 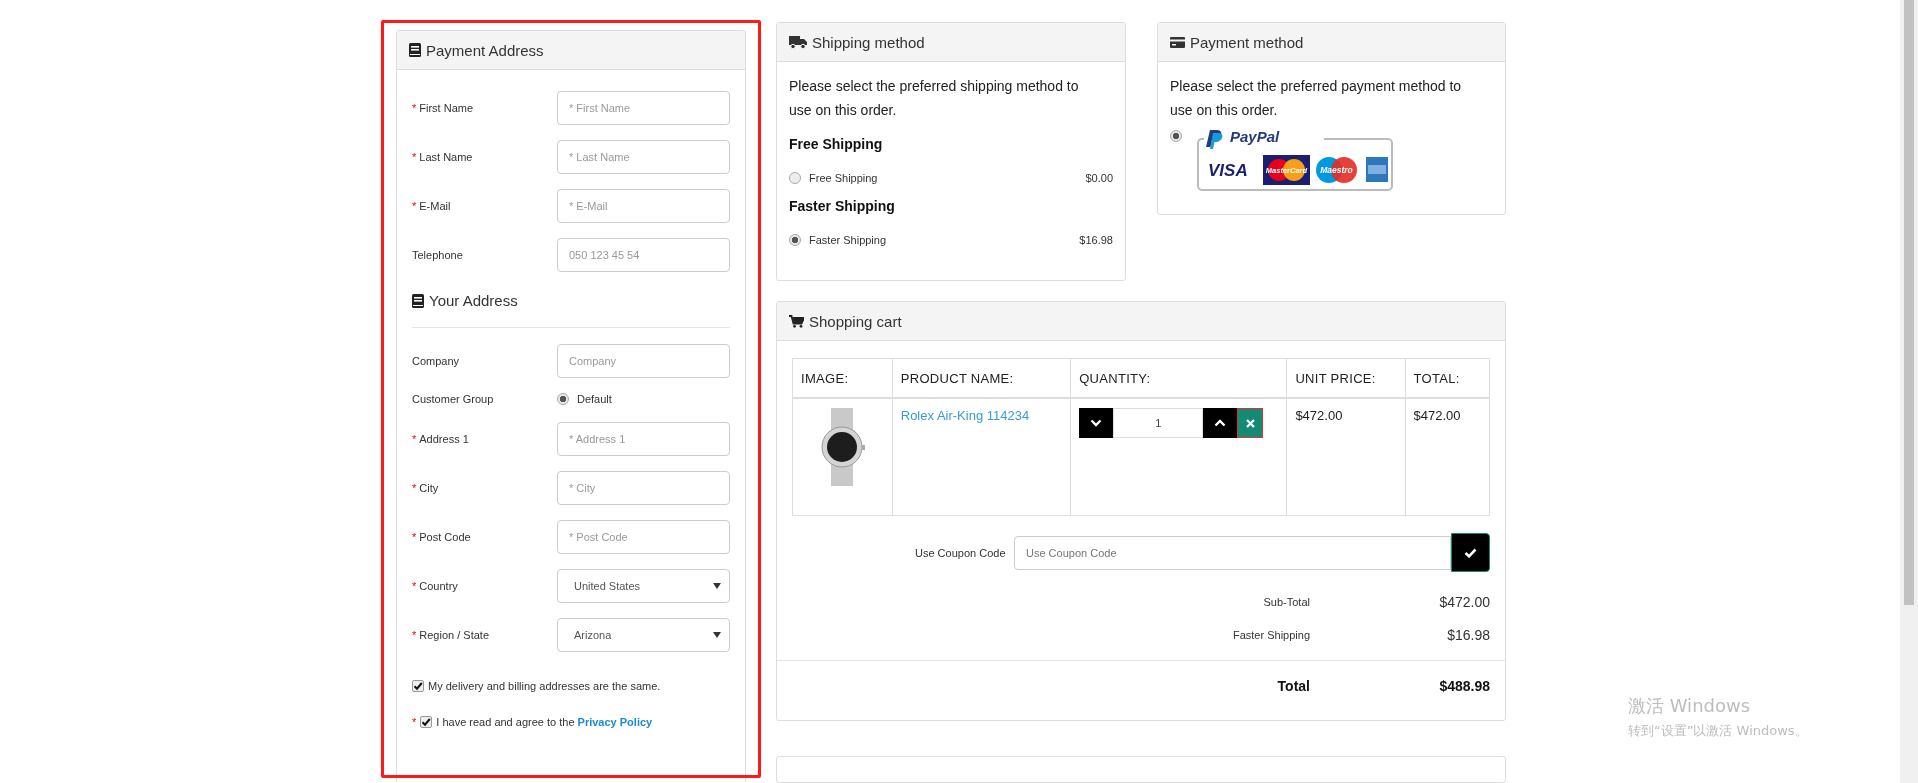 What do you see at coordinates (868, 42) in the screenshot?
I see `card-title: Shipping method` at bounding box center [868, 42].